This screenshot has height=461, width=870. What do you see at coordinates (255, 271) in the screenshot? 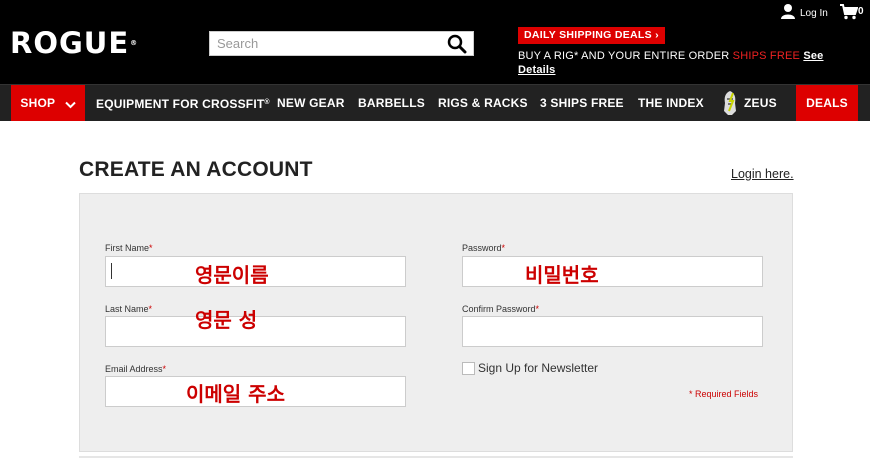
I see `first-name-field` at bounding box center [255, 271].